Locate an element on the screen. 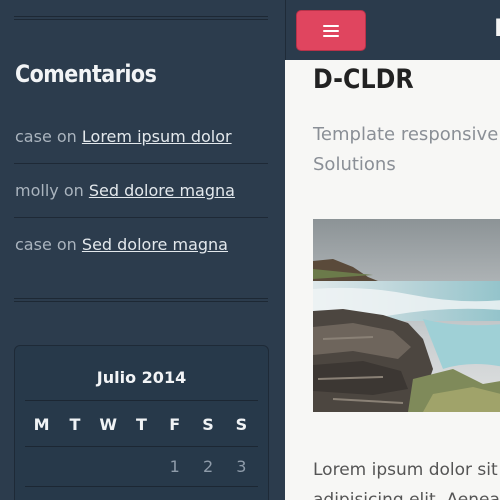 This screenshot has height=500, width=500. comment-item: case on Sed dolore magna is located at coordinates (121, 244).